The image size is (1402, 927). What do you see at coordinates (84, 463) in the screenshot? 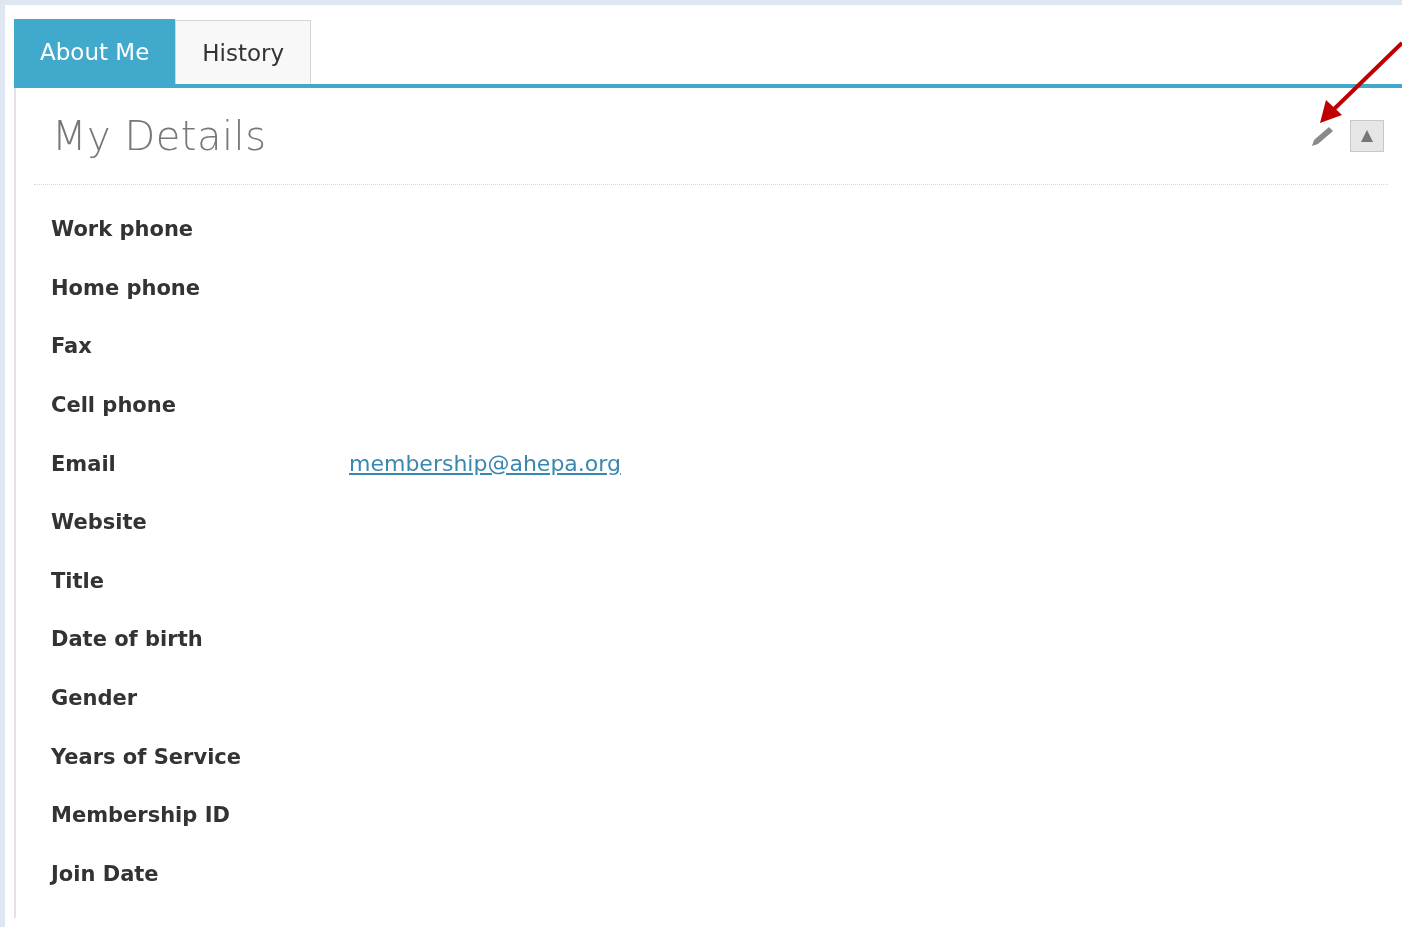
I see `field-label: Email` at bounding box center [84, 463].